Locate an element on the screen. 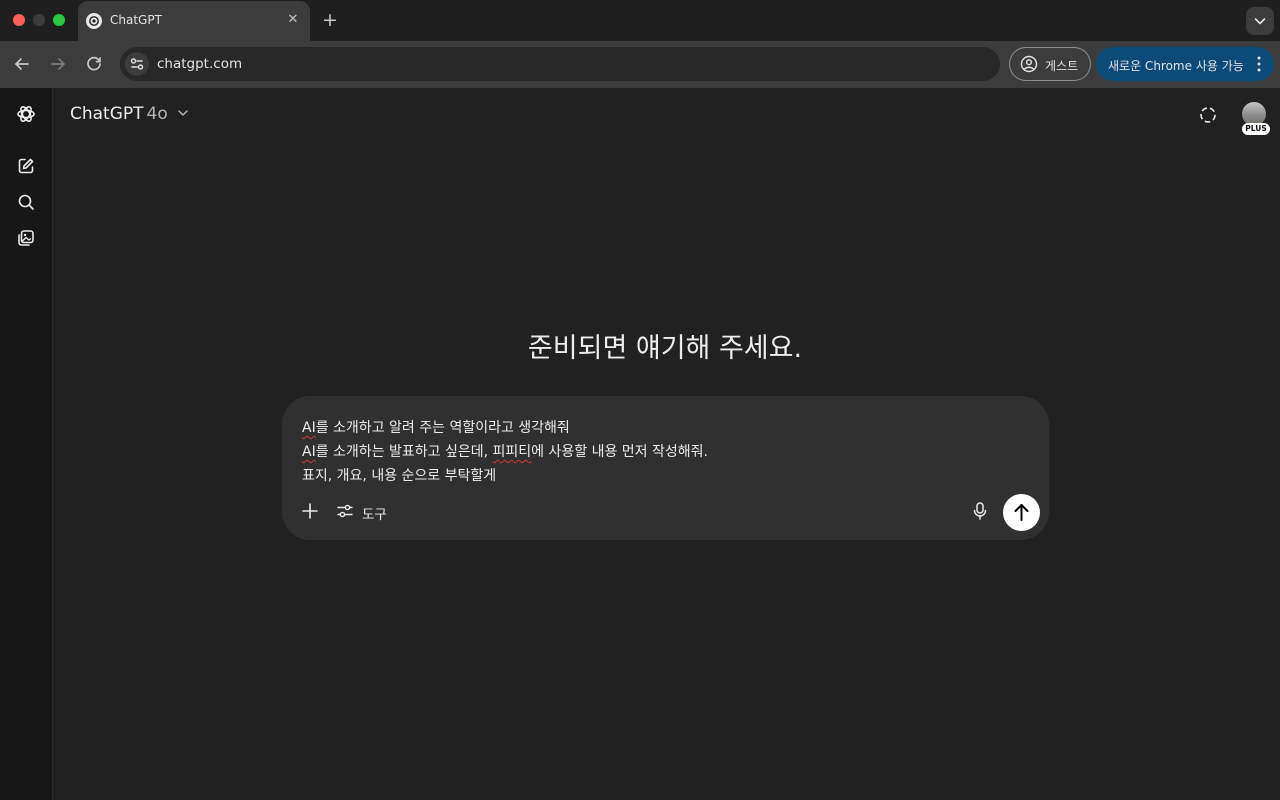 This screenshot has width=1280, height=800. more-vert-icon is located at coordinates (1259, 64).